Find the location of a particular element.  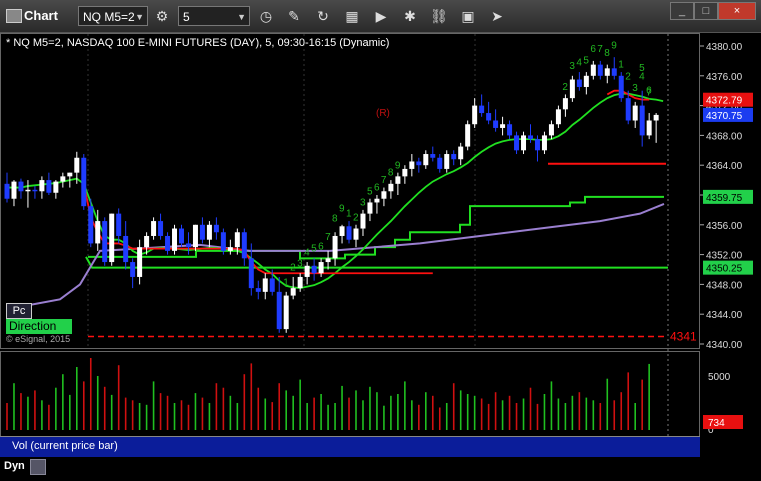

volume-pane-label: Vol (current price bar) is located at coordinates (65, 446).